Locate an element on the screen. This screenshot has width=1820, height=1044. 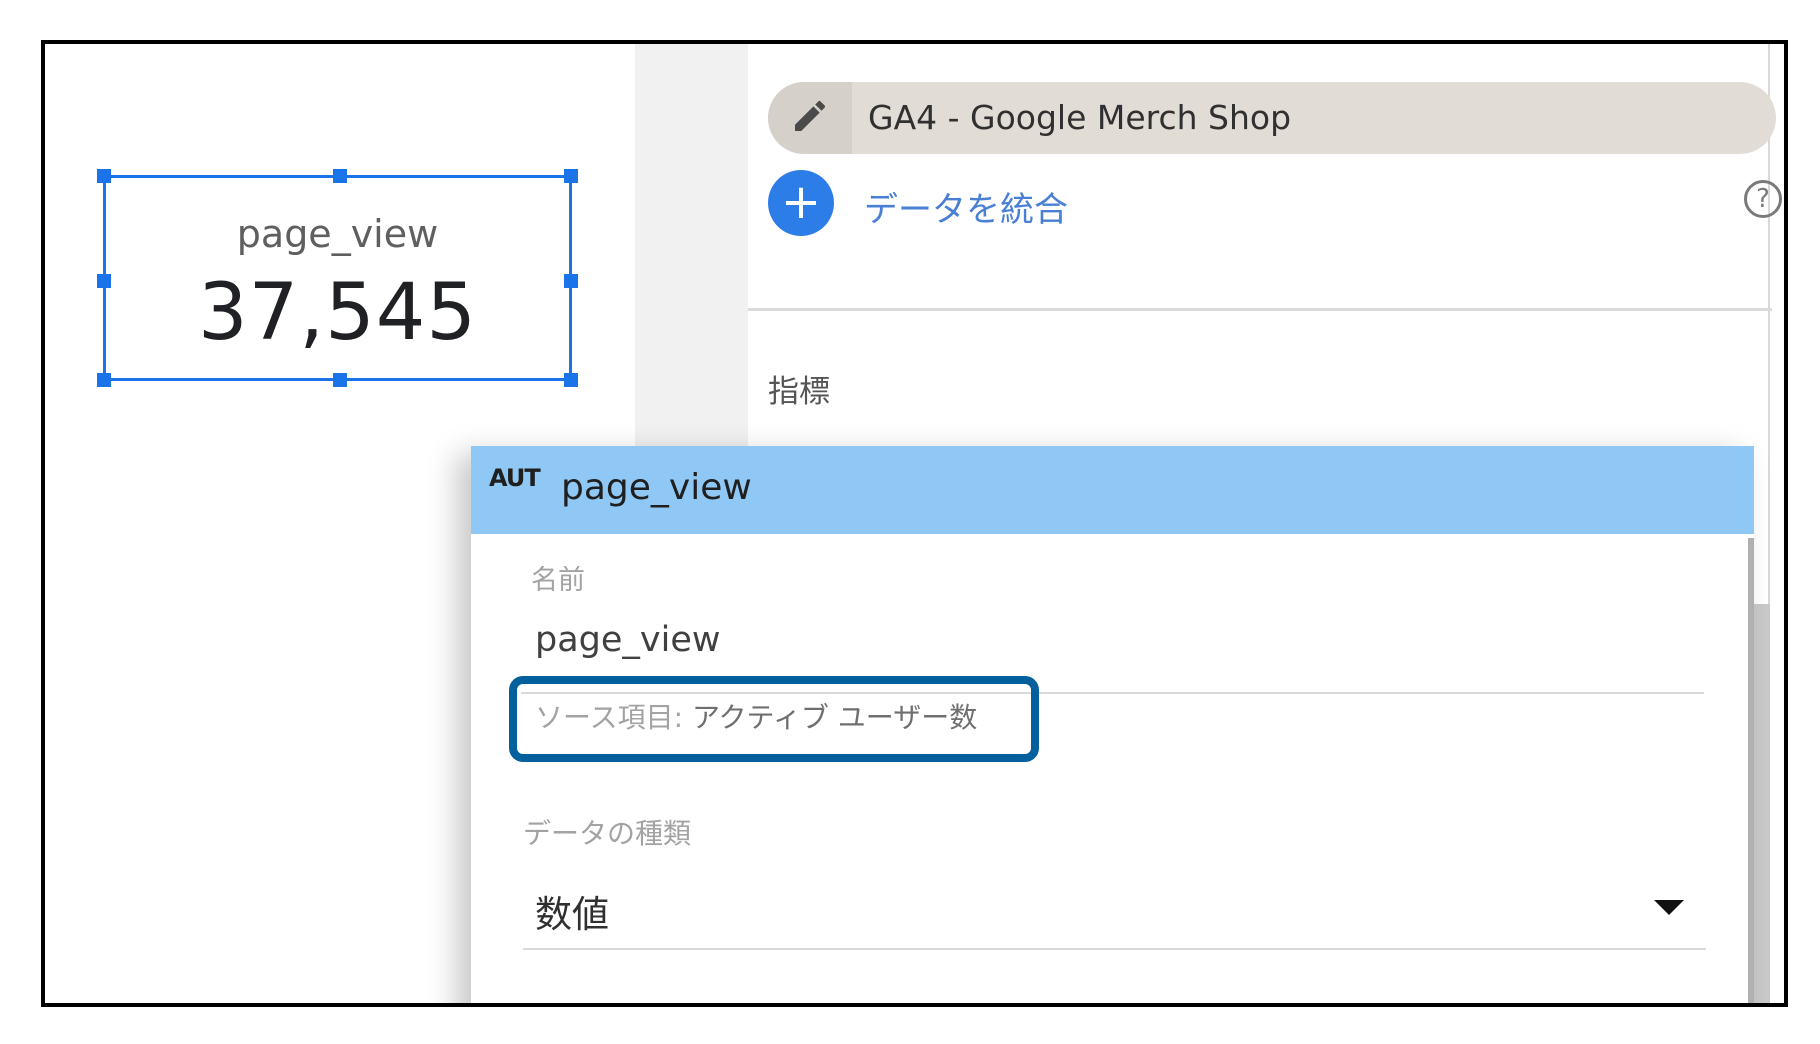
data-type-label: データの種類 is located at coordinates (607, 833).